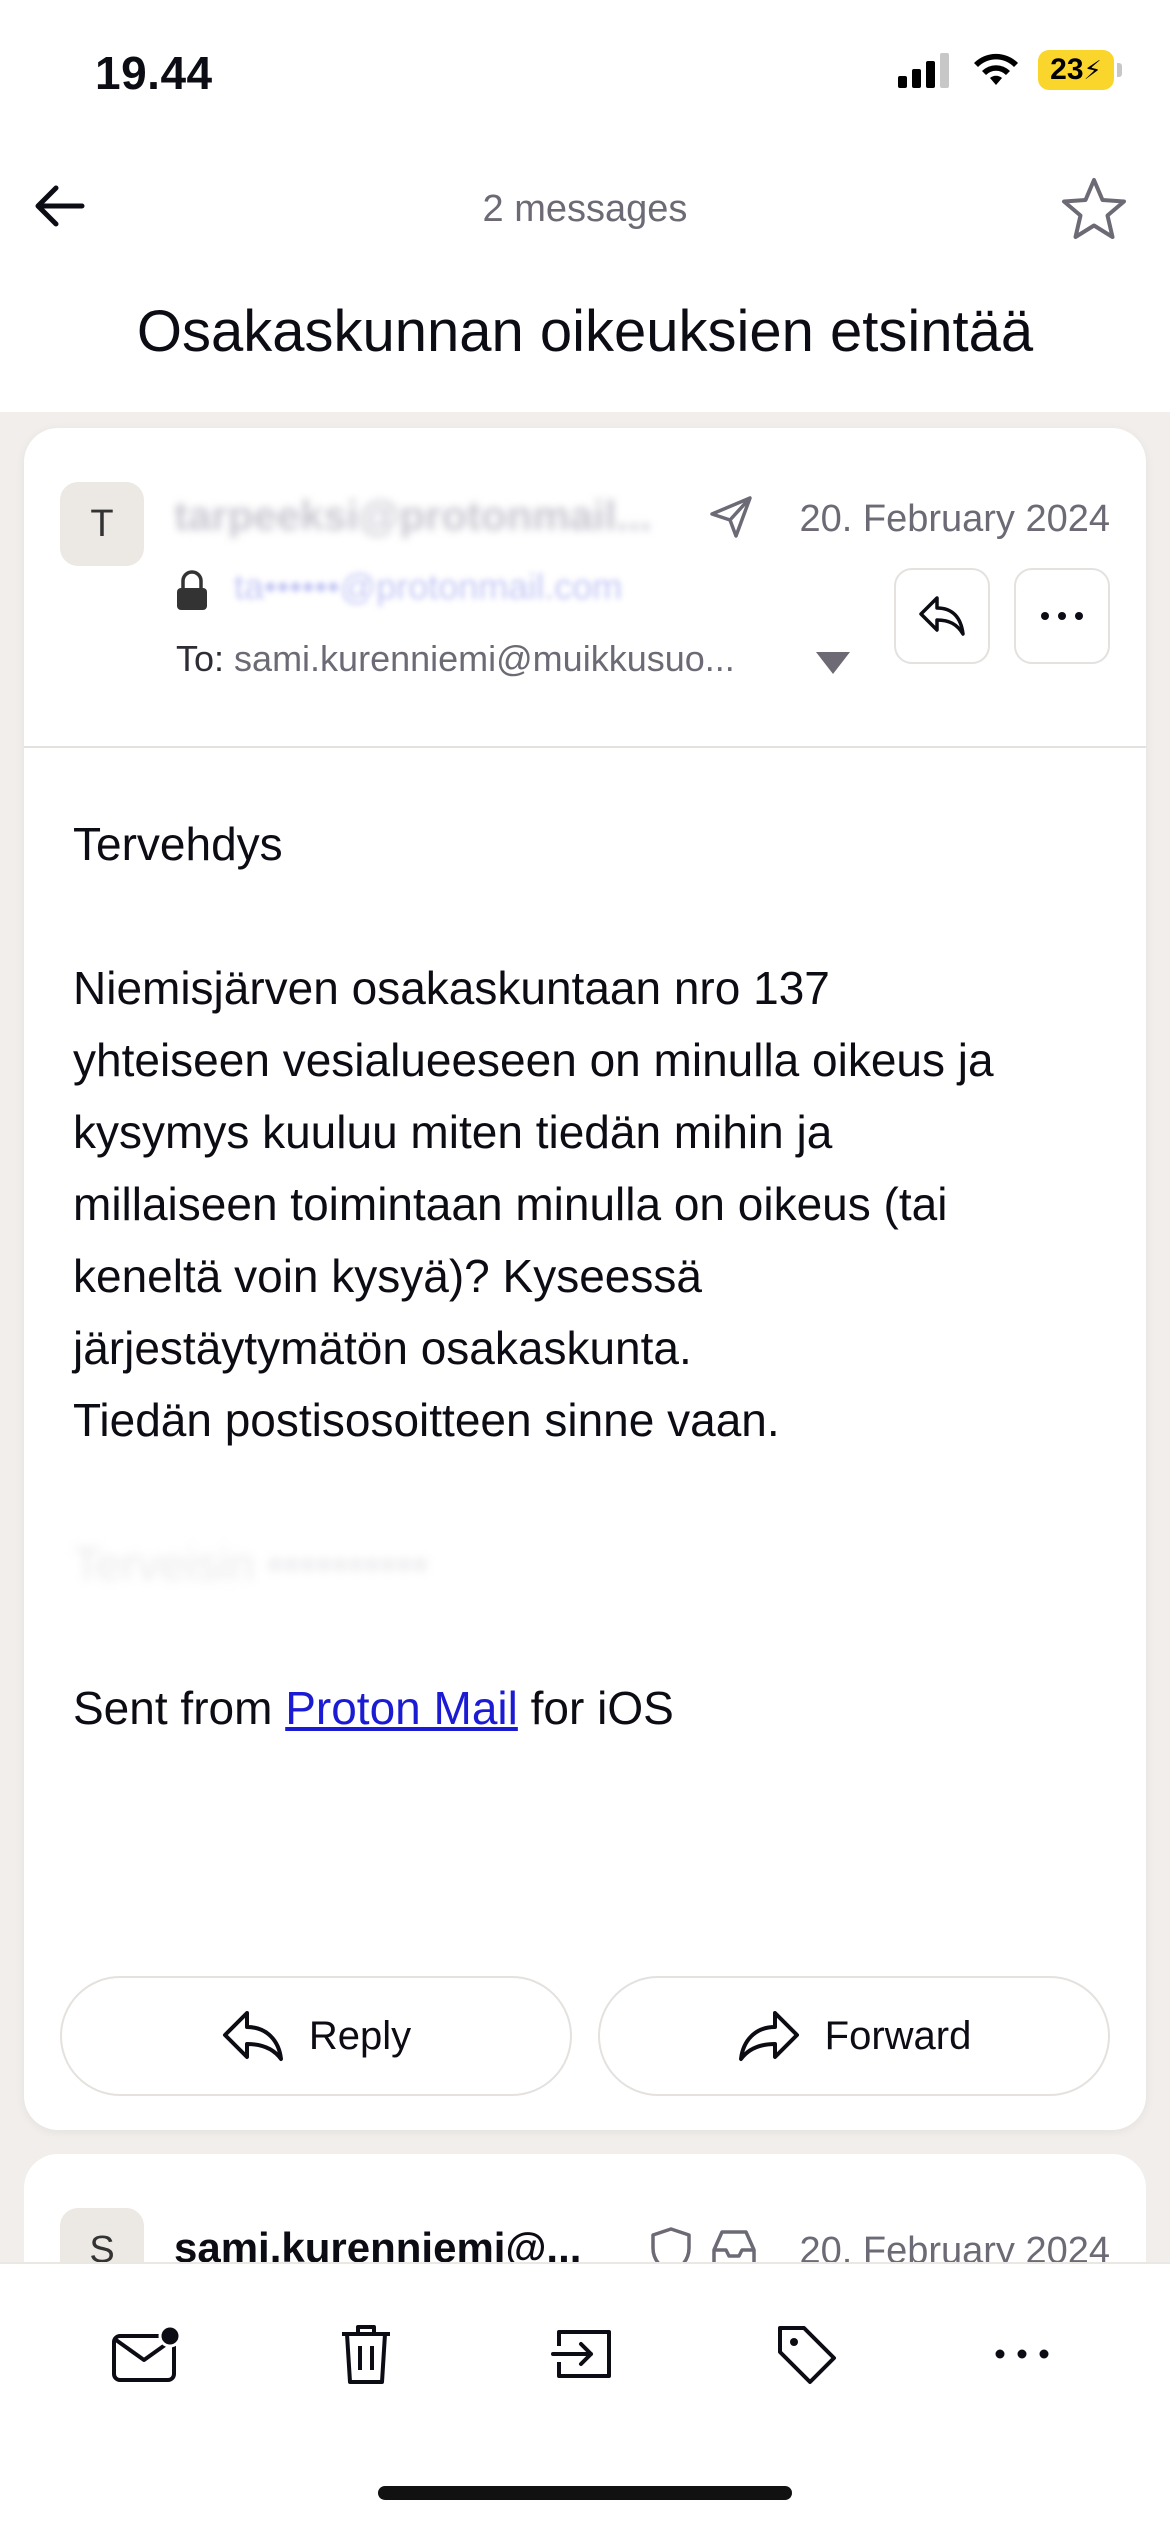 The image size is (1170, 2532). I want to click on greeting: Tervehdys, so click(178, 844).